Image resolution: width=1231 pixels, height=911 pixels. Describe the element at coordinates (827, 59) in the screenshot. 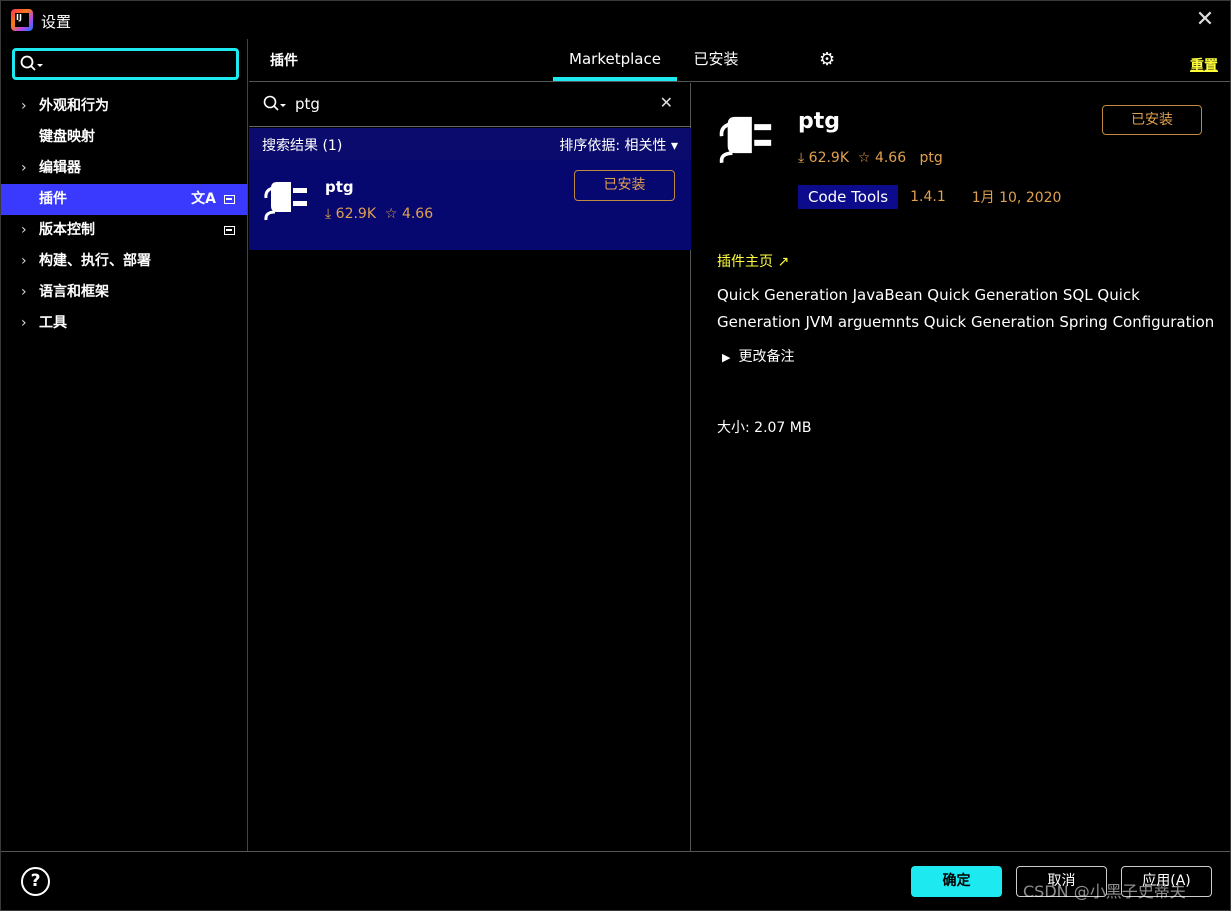

I see `gear-icon: ⚙` at that location.